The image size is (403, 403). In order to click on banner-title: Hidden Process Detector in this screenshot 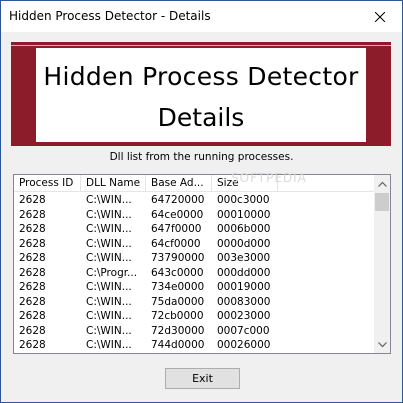, I will do `click(201, 76)`.